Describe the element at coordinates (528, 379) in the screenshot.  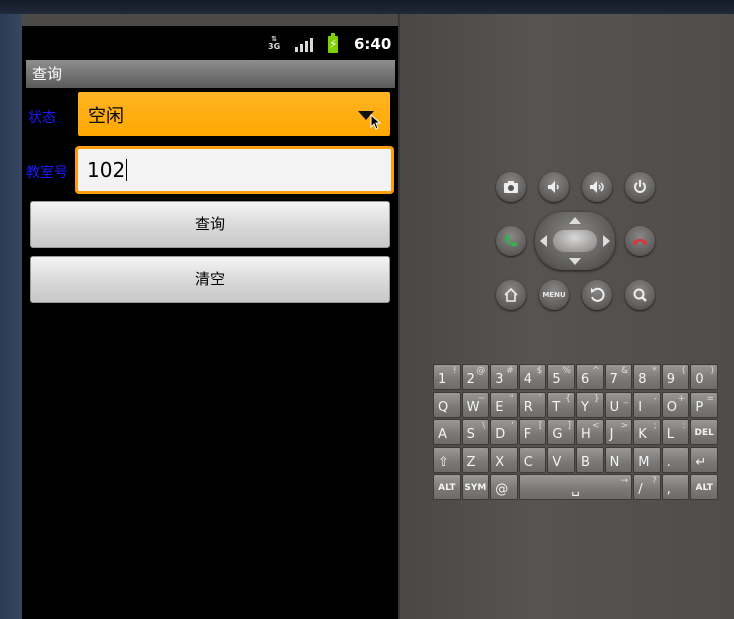
I see `key-label: 4` at that location.